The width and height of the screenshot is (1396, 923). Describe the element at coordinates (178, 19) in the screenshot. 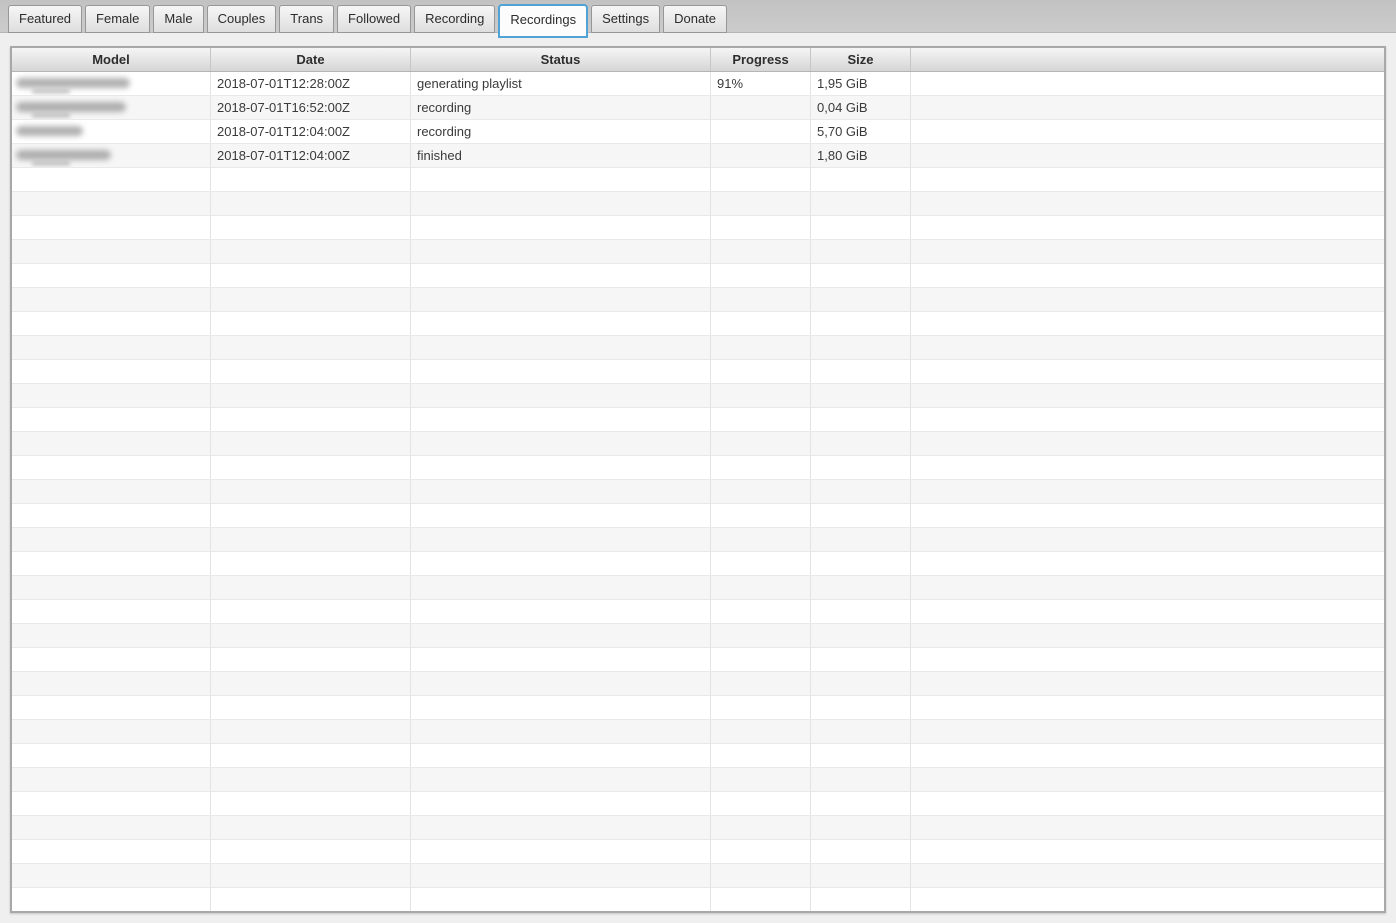

I see `tab-male: Male` at that location.